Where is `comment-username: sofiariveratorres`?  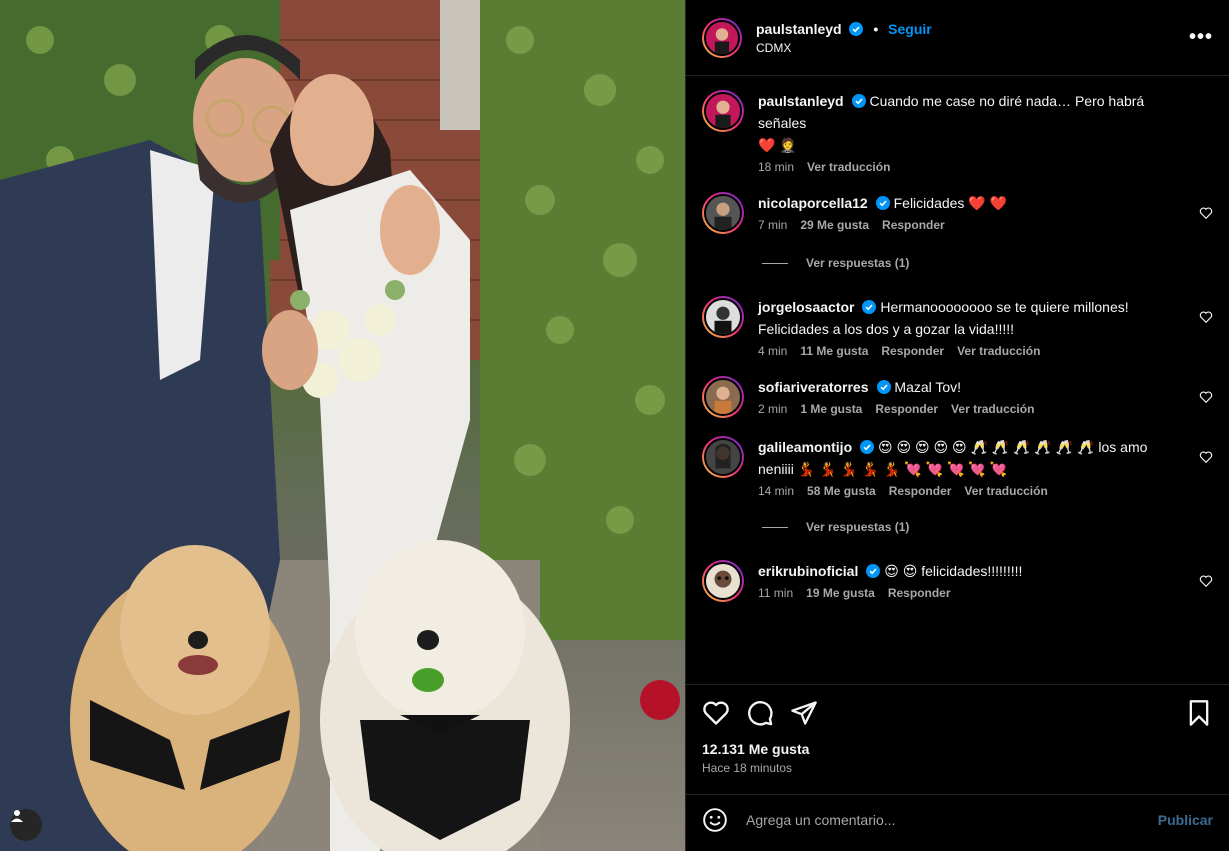
comment-username: sofiariveratorres is located at coordinates (813, 387).